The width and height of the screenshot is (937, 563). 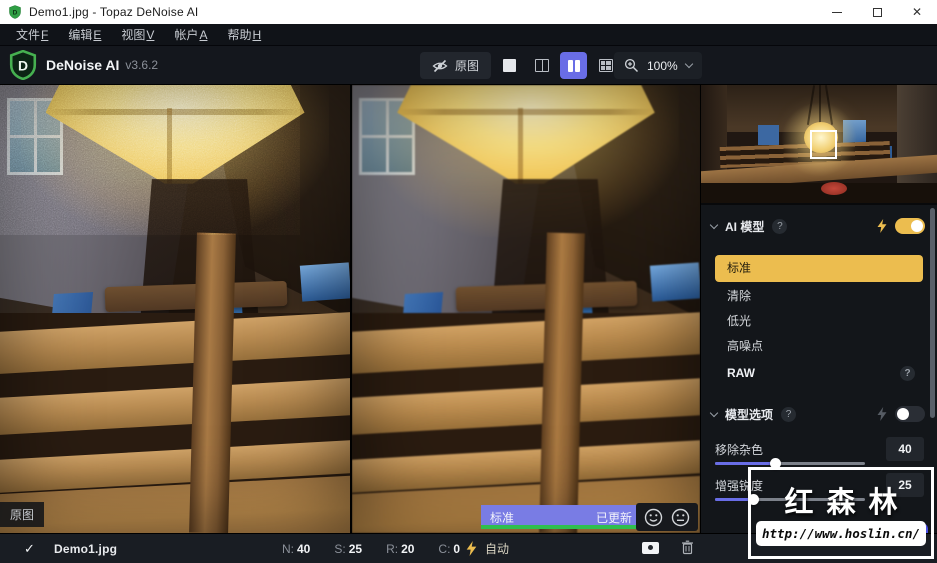 I want to click on menu-file: 文件 F, so click(x=32, y=34).